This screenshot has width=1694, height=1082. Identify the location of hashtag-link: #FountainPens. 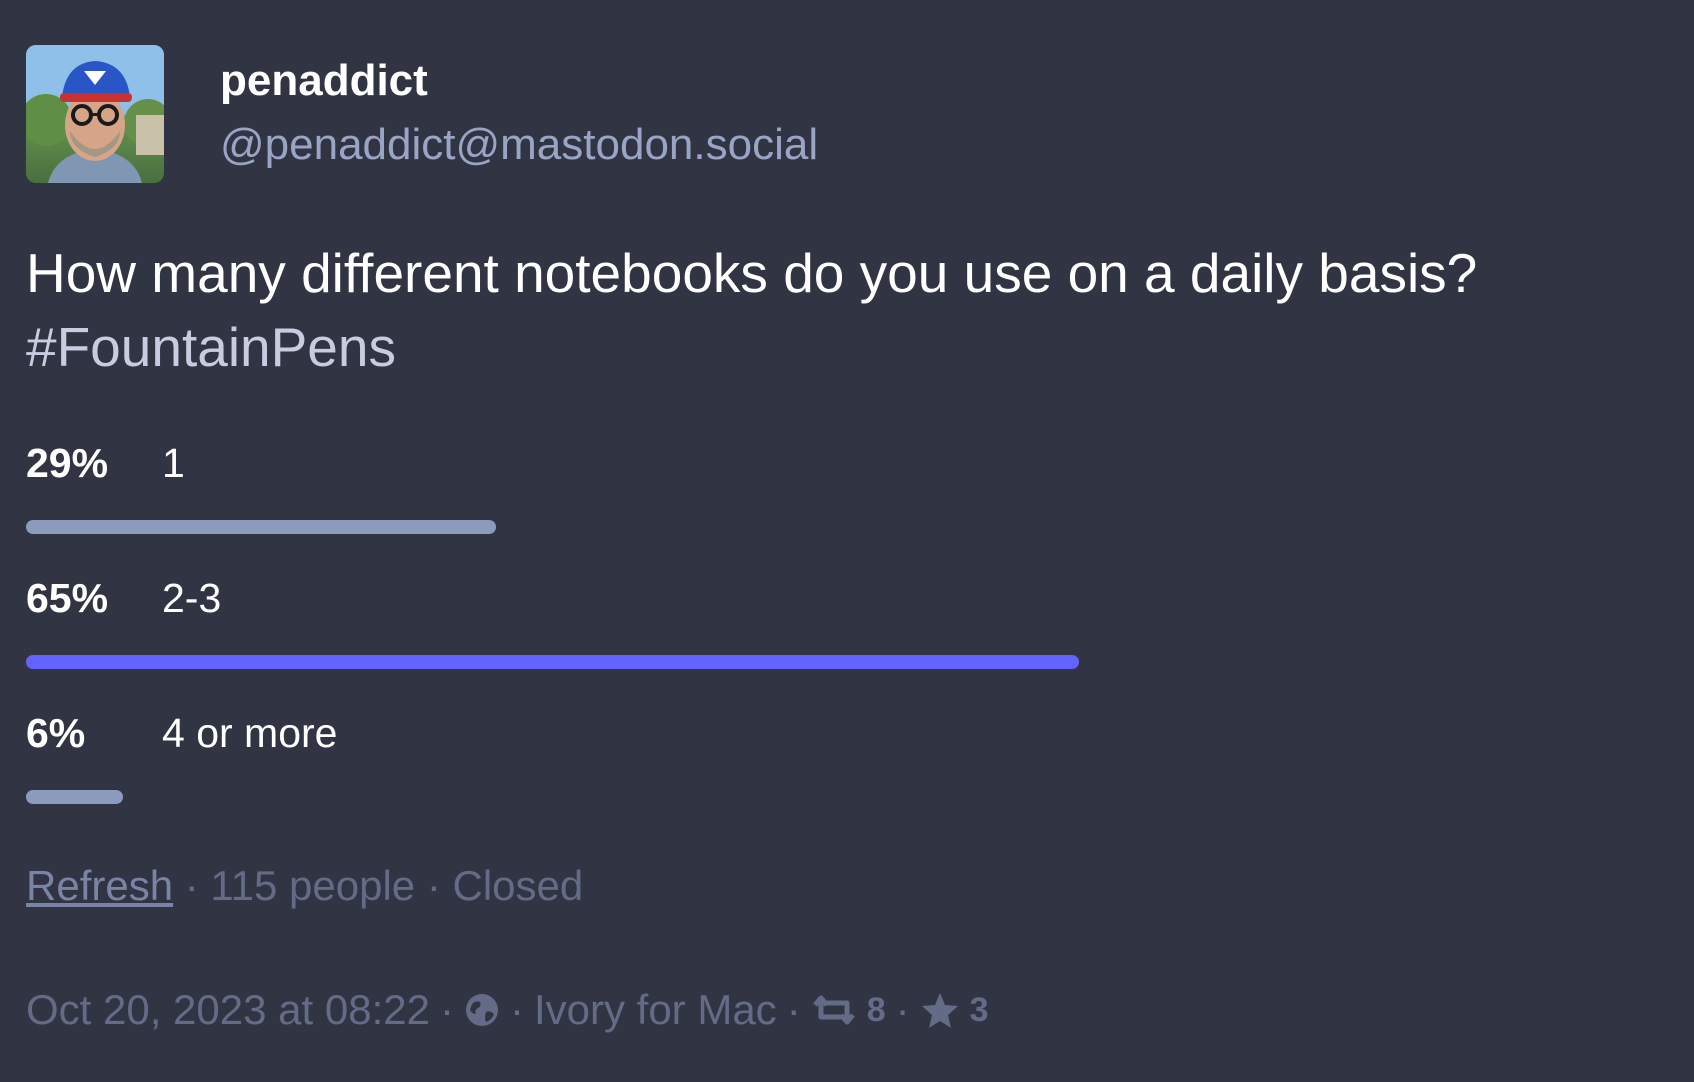
(836, 347).